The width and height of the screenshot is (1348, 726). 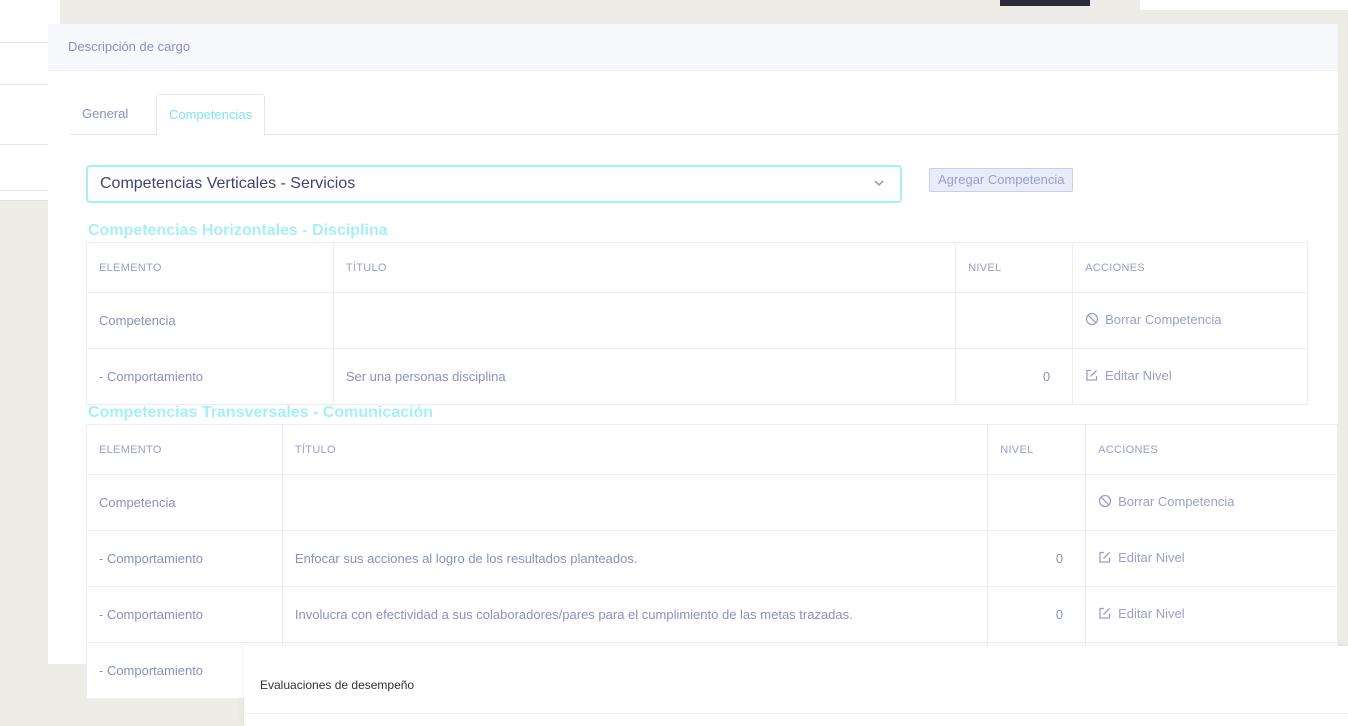 What do you see at coordinates (228, 183) in the screenshot?
I see `competency-select-value: Competencias Verticales - Servicios` at bounding box center [228, 183].